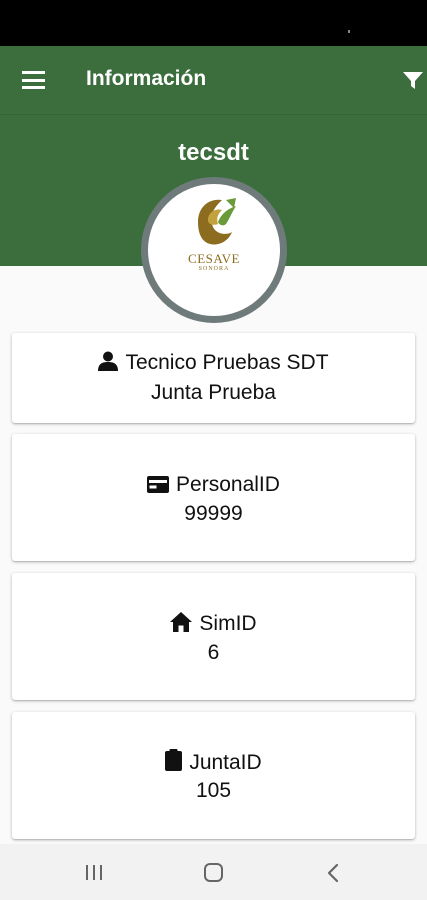  I want to click on sim-id-value: 6, so click(213, 652).